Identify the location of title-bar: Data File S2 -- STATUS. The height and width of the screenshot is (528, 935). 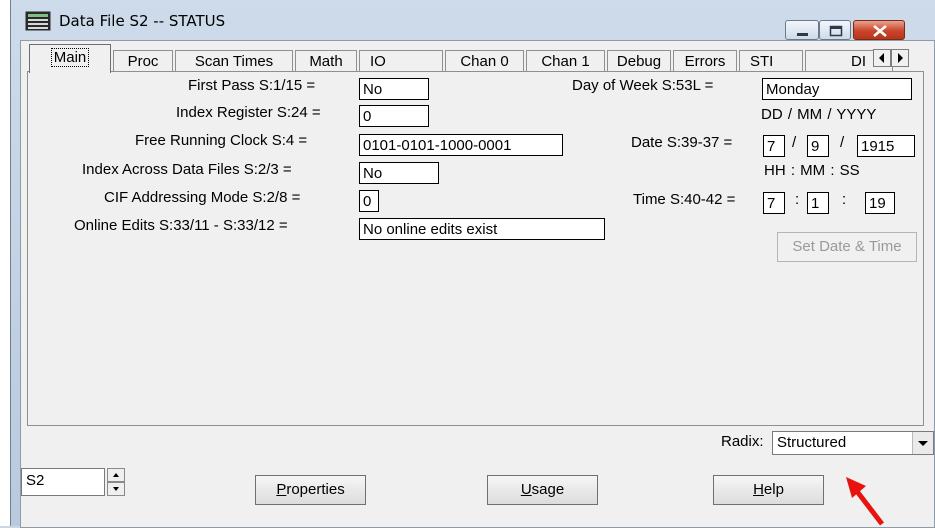
(473, 20).